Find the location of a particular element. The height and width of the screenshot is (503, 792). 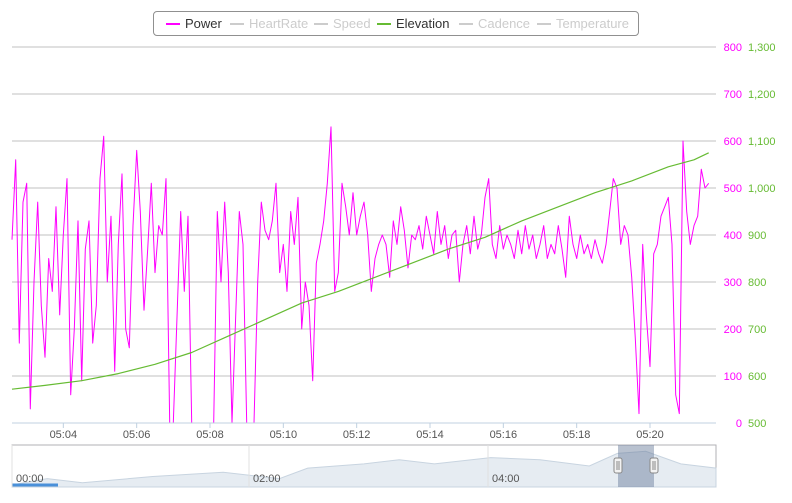

y-tick-label-elevation: 1,100 is located at coordinates (762, 142).